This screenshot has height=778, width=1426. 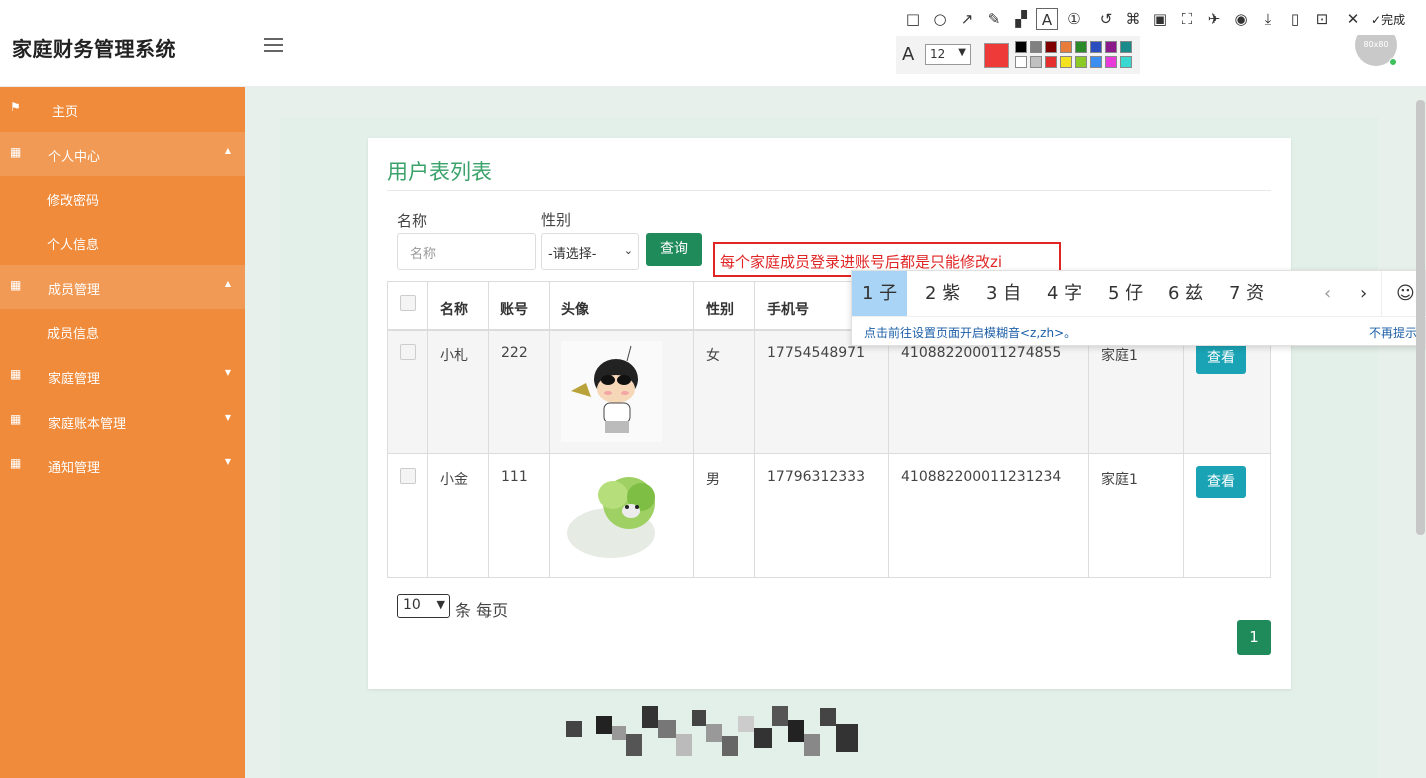 What do you see at coordinates (880, 293) in the screenshot?
I see `ime-candidate: 1 子` at bounding box center [880, 293].